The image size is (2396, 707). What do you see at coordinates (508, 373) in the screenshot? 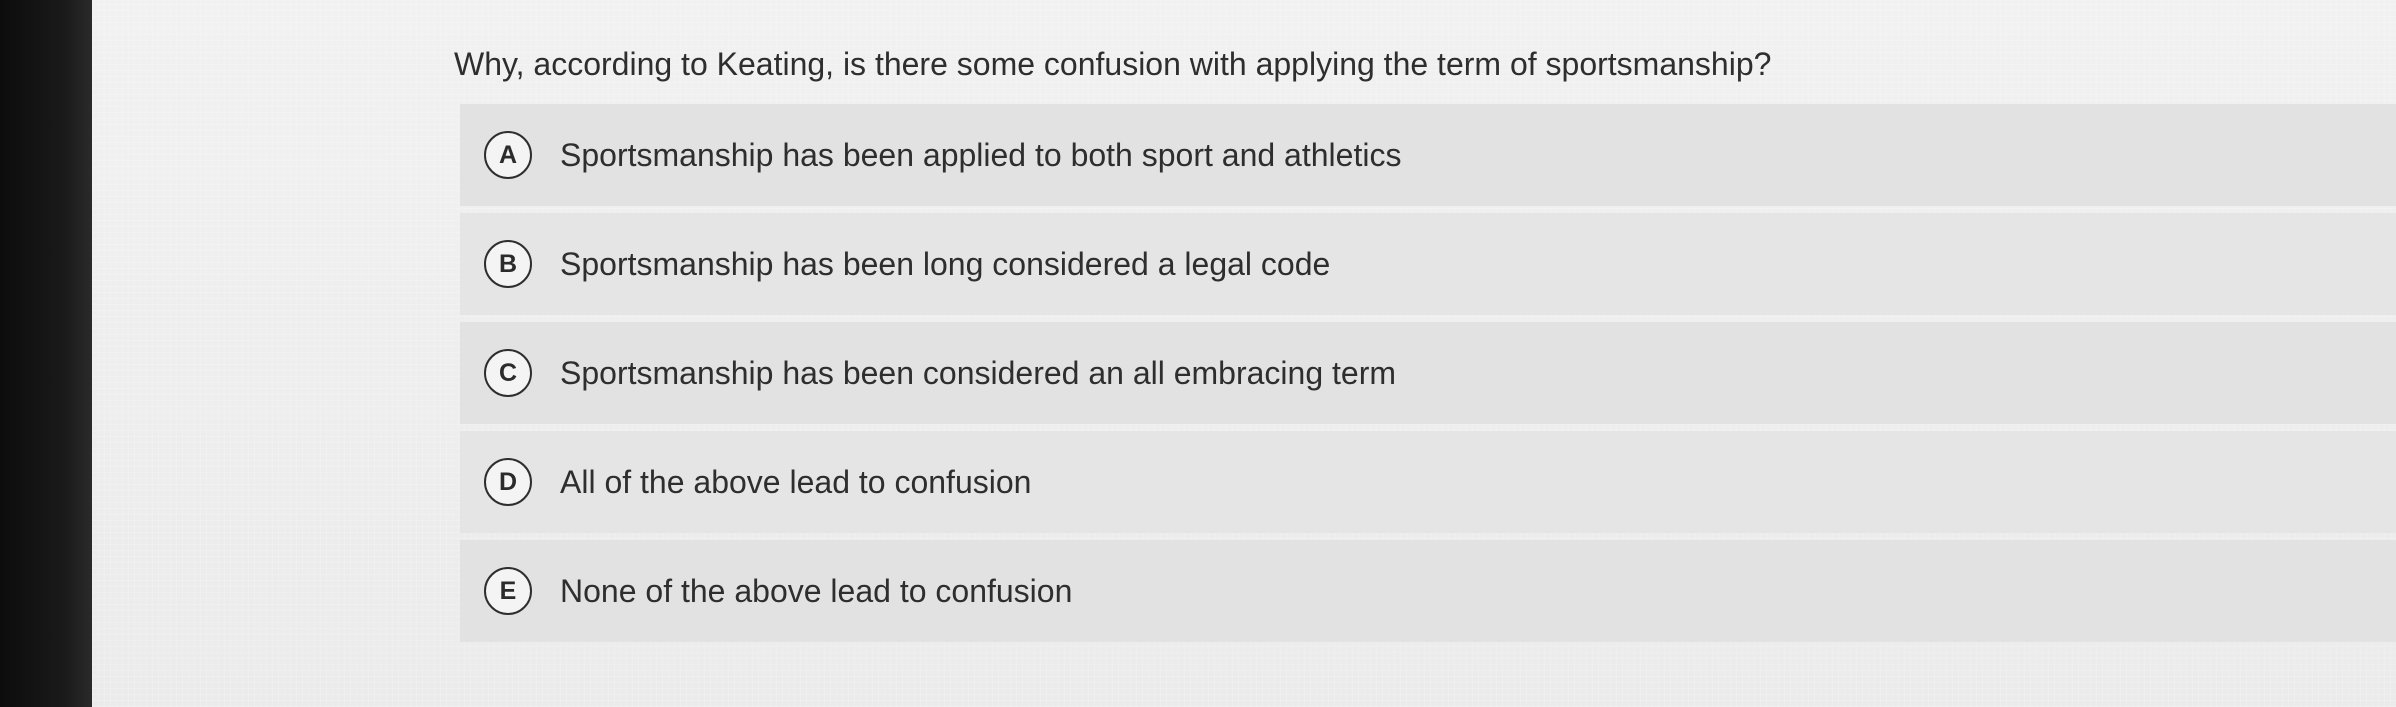
I see `option-c-radio: C` at bounding box center [508, 373].